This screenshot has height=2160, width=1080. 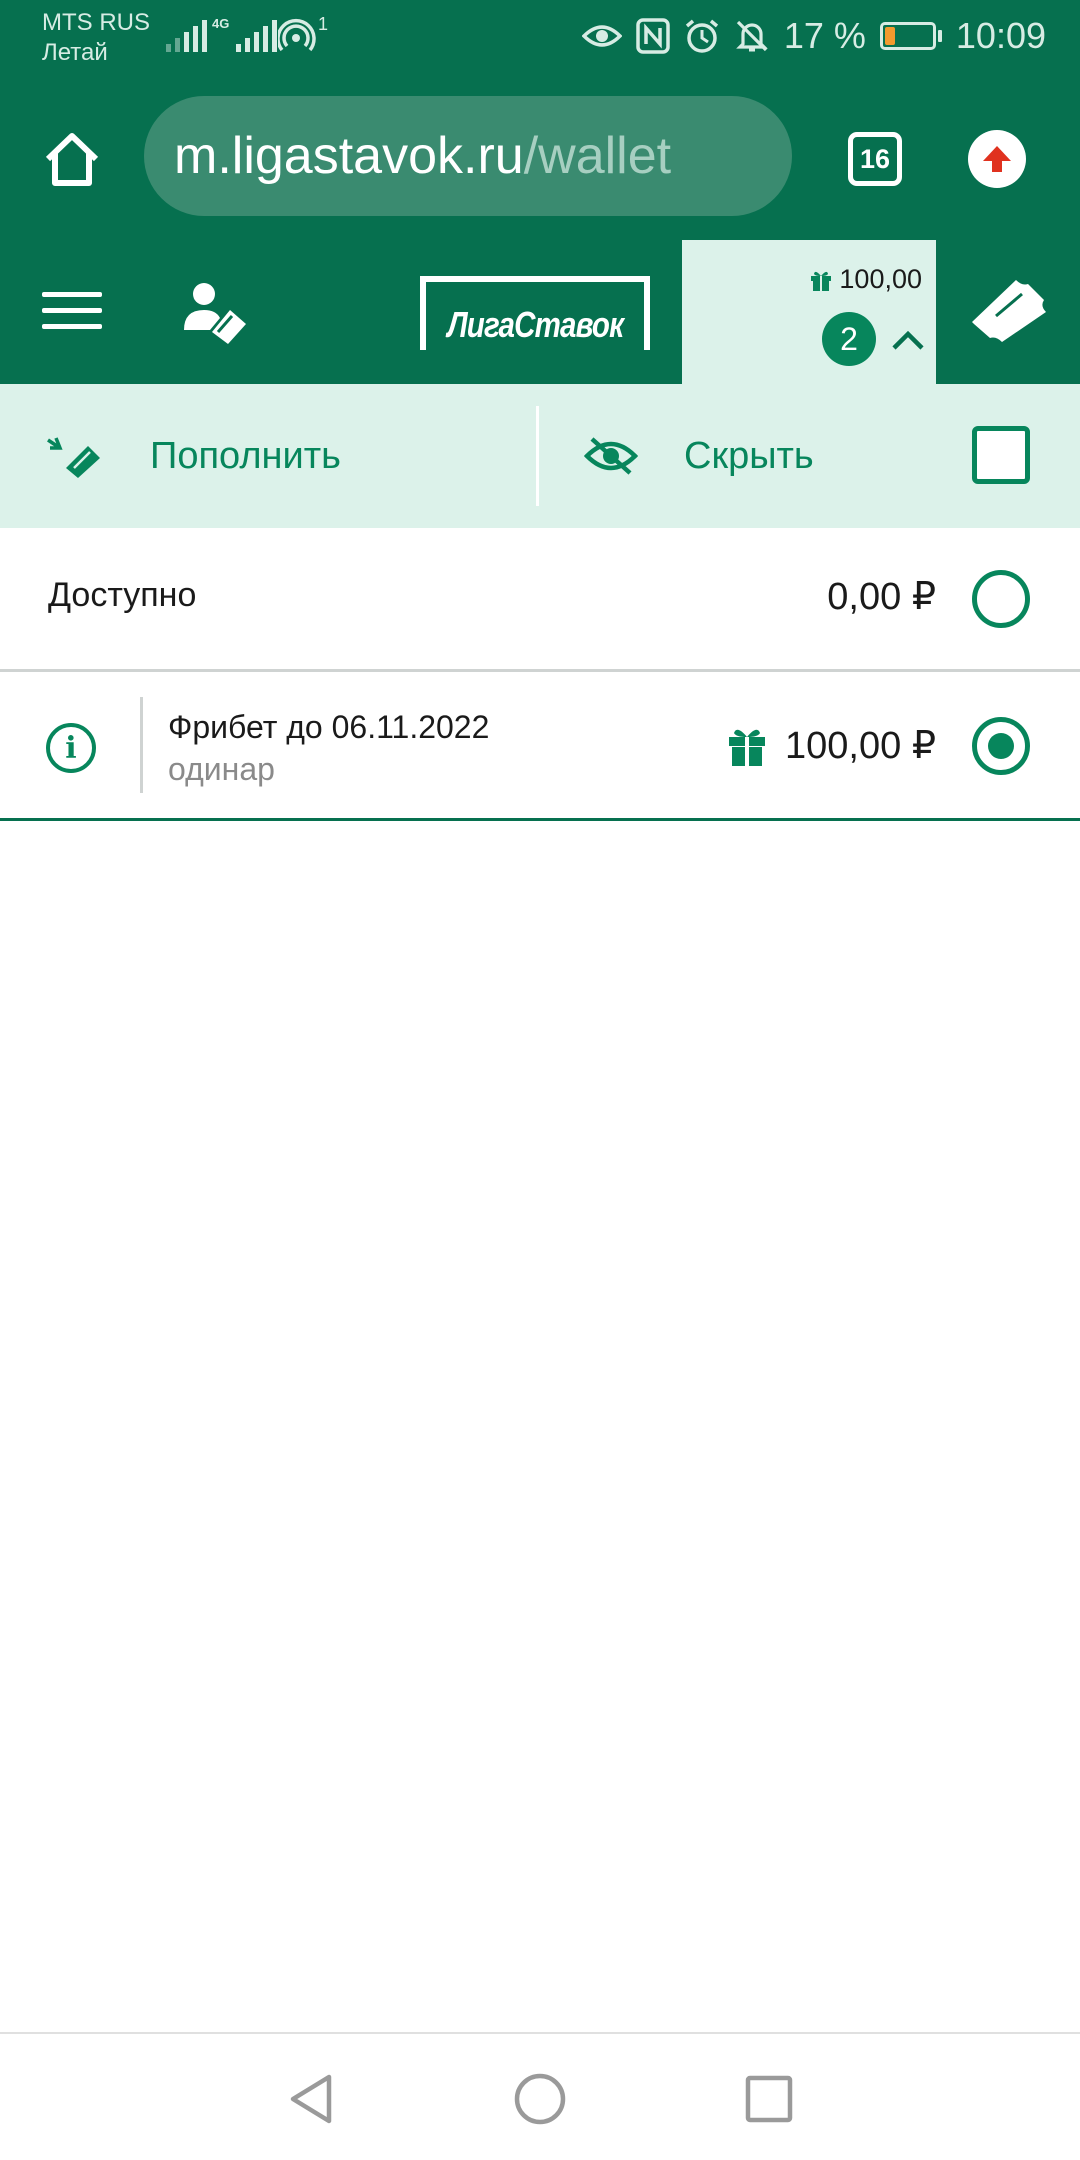 What do you see at coordinates (1000, 35) in the screenshot?
I see `clock: 10:09` at bounding box center [1000, 35].